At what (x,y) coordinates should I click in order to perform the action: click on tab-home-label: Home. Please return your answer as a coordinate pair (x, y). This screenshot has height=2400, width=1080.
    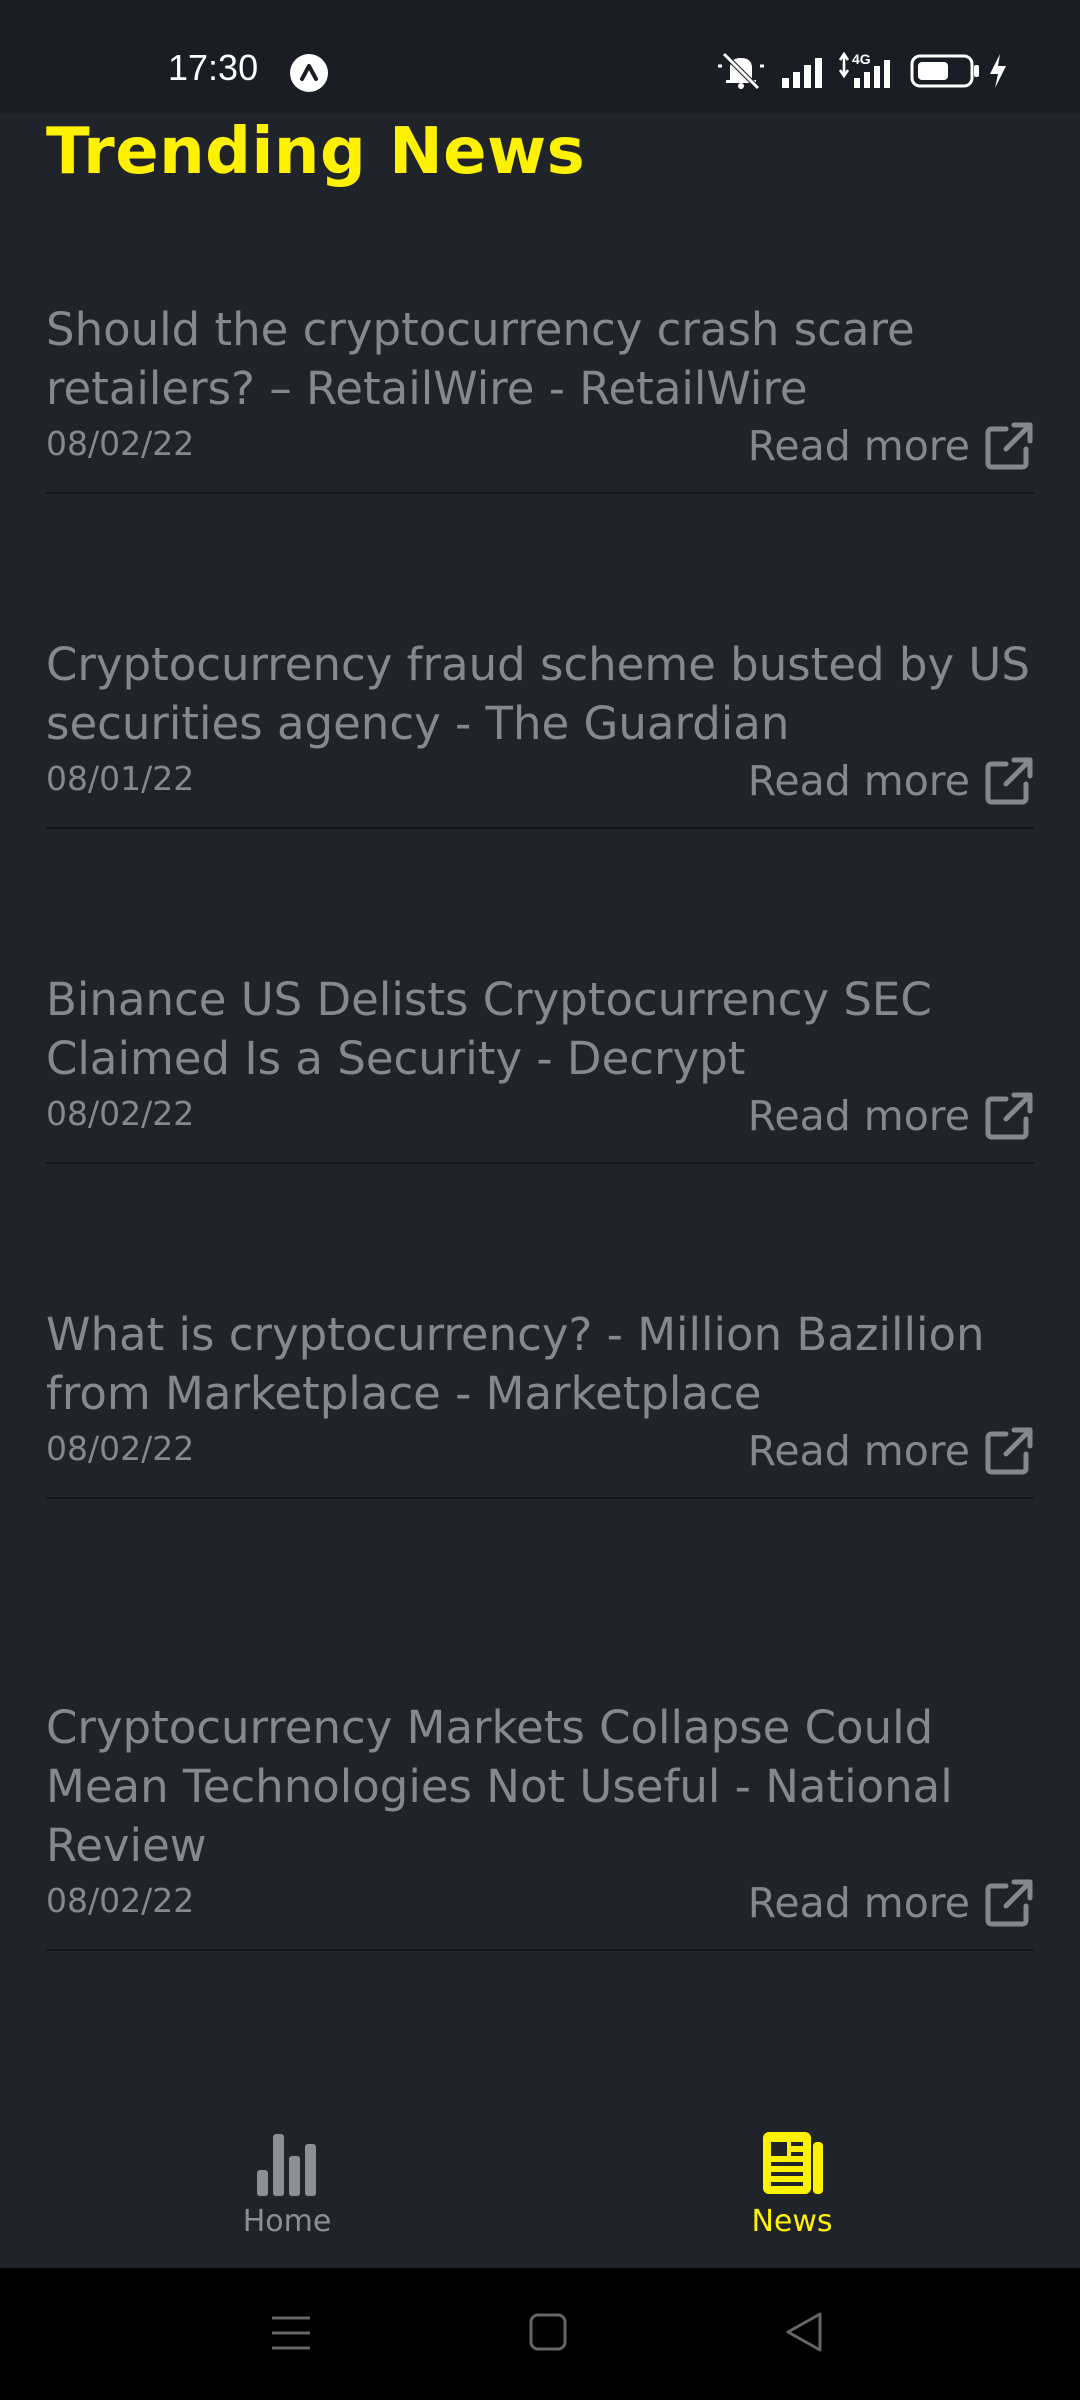
    Looking at the image, I should click on (287, 2221).